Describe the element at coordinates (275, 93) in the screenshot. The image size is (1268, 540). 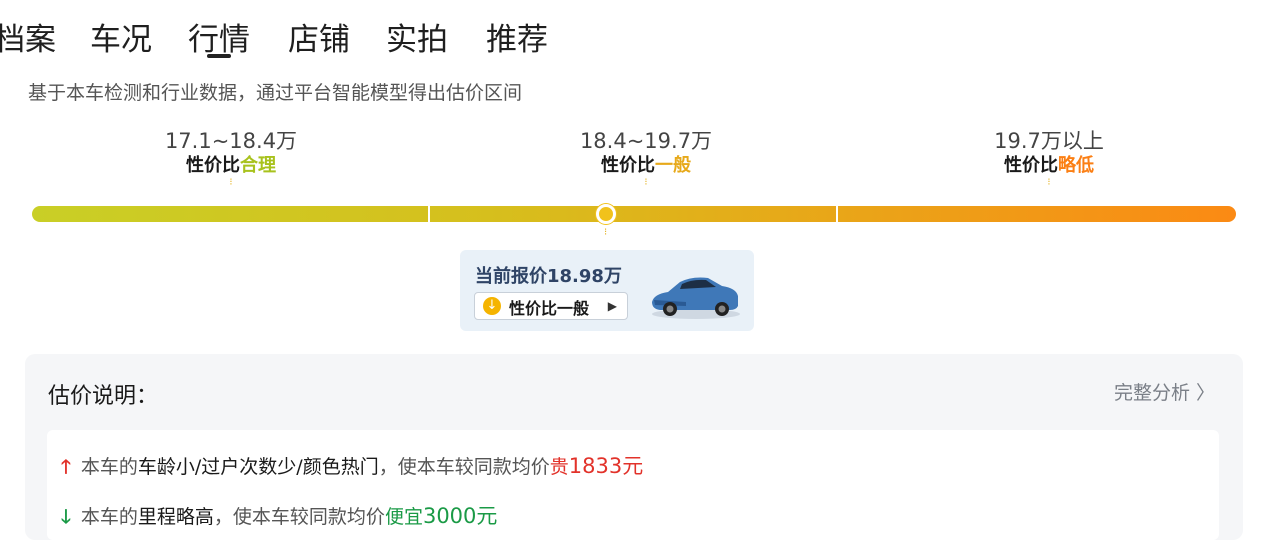
I see `valuation-subtitle: 基于本车检测和行业数据，通过平台智能模型得出估价区间` at that location.